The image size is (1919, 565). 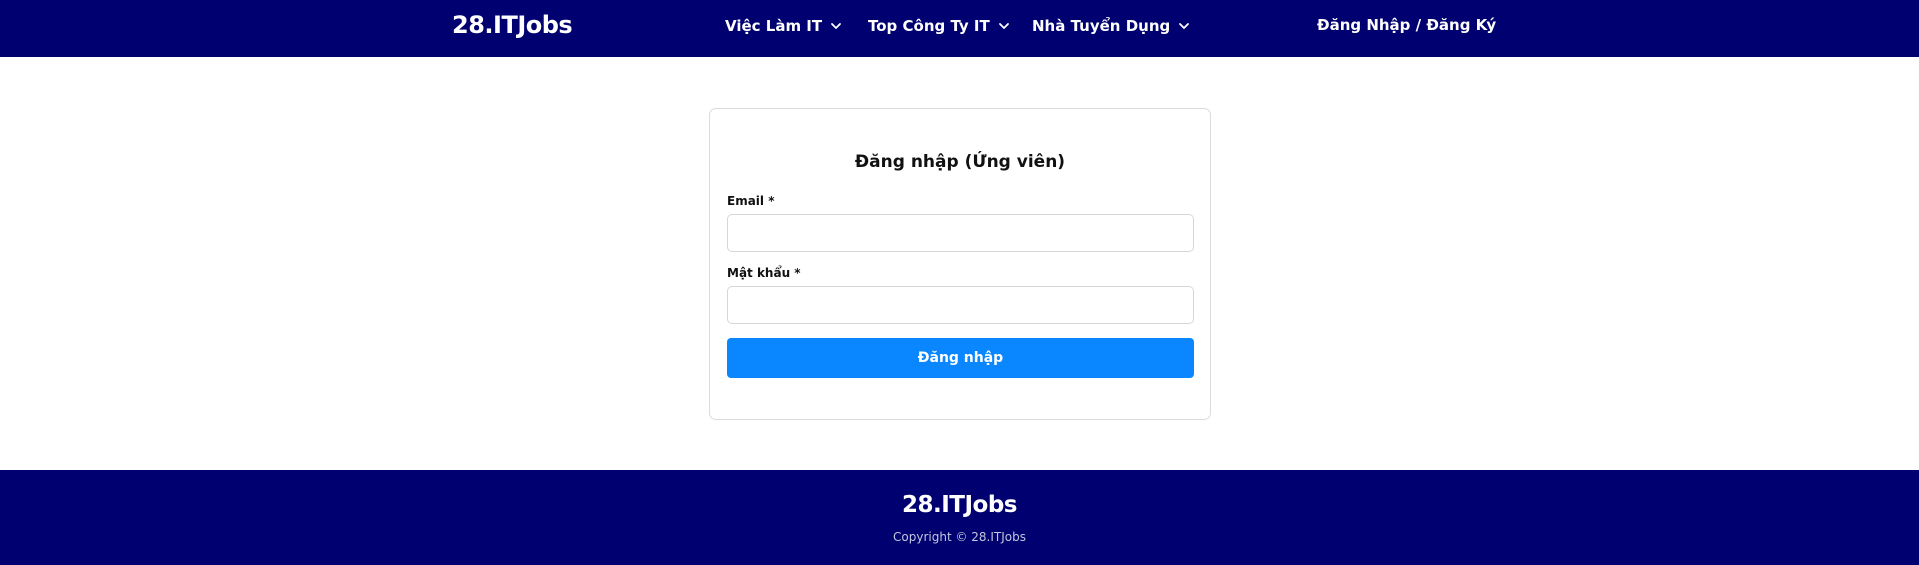 I want to click on nav-top-cong-ty-it-label: Top Công Ty IT, so click(x=929, y=25).